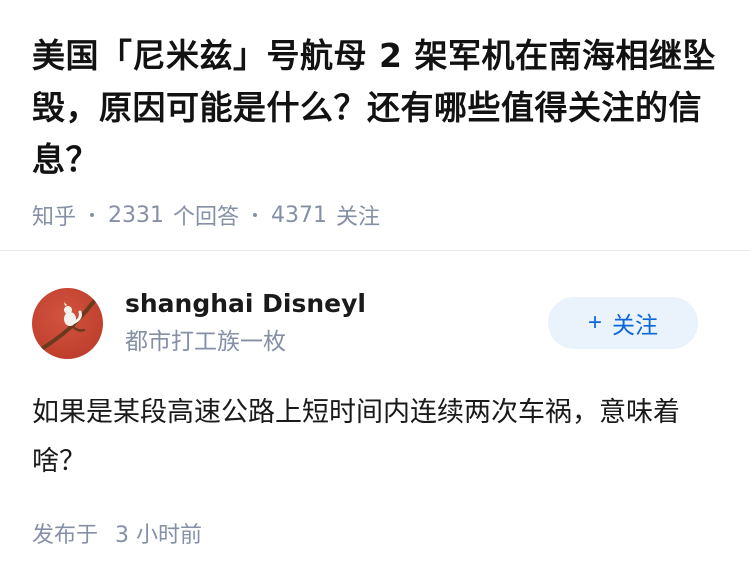  What do you see at coordinates (594, 322) in the screenshot?
I see `plus-icon: +` at bounding box center [594, 322].